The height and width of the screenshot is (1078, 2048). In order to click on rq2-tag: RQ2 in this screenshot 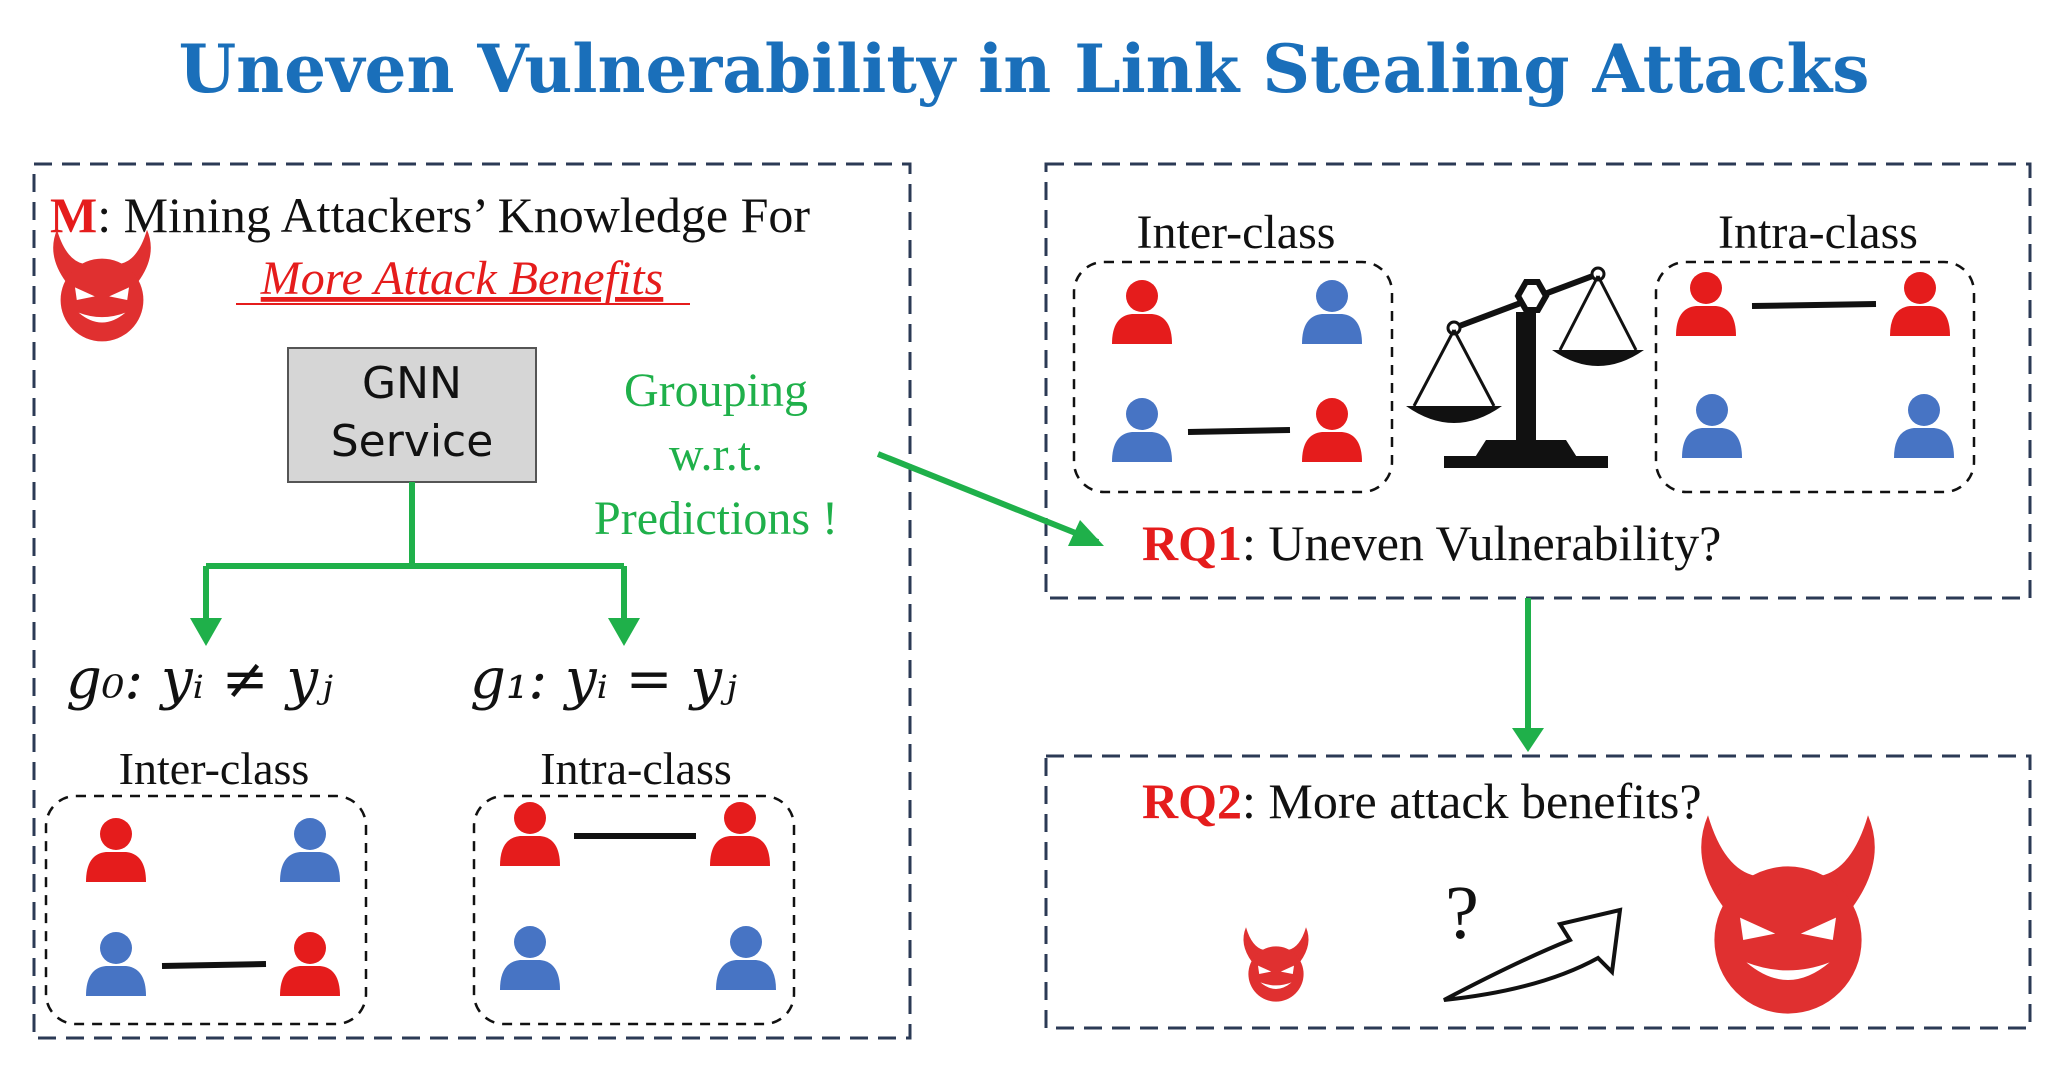, I will do `click(1192, 801)`.